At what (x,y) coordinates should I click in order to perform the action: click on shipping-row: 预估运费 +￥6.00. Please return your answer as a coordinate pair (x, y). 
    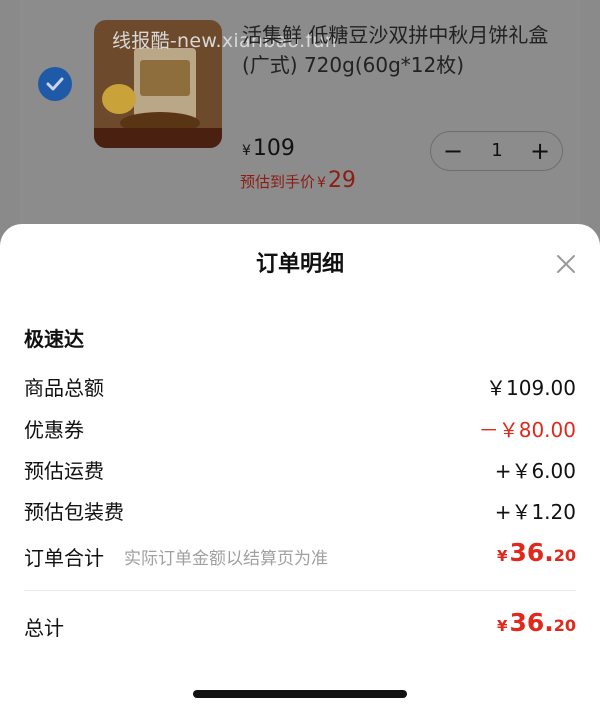
    Looking at the image, I should click on (300, 470).